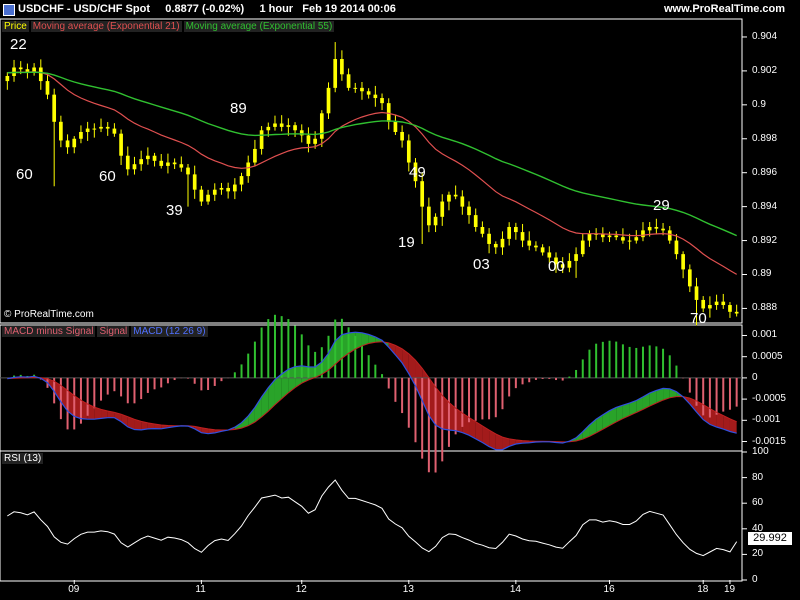  Describe the element at coordinates (762, 274) in the screenshot. I see `price-ytick: 0.89` at that location.